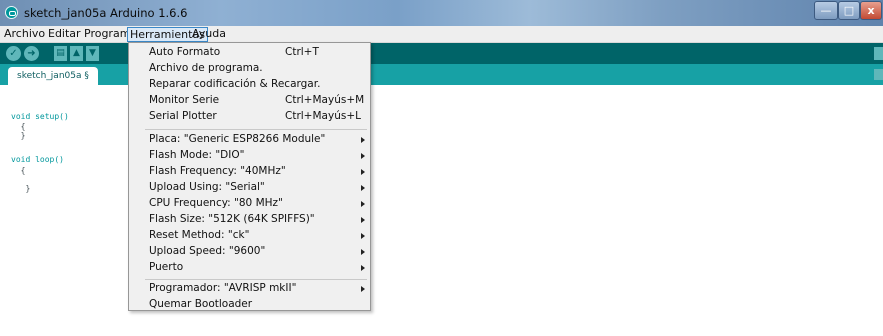 The image size is (883, 336). What do you see at coordinates (184, 100) in the screenshot?
I see `menu-item-label: Monitor Serie` at bounding box center [184, 100].